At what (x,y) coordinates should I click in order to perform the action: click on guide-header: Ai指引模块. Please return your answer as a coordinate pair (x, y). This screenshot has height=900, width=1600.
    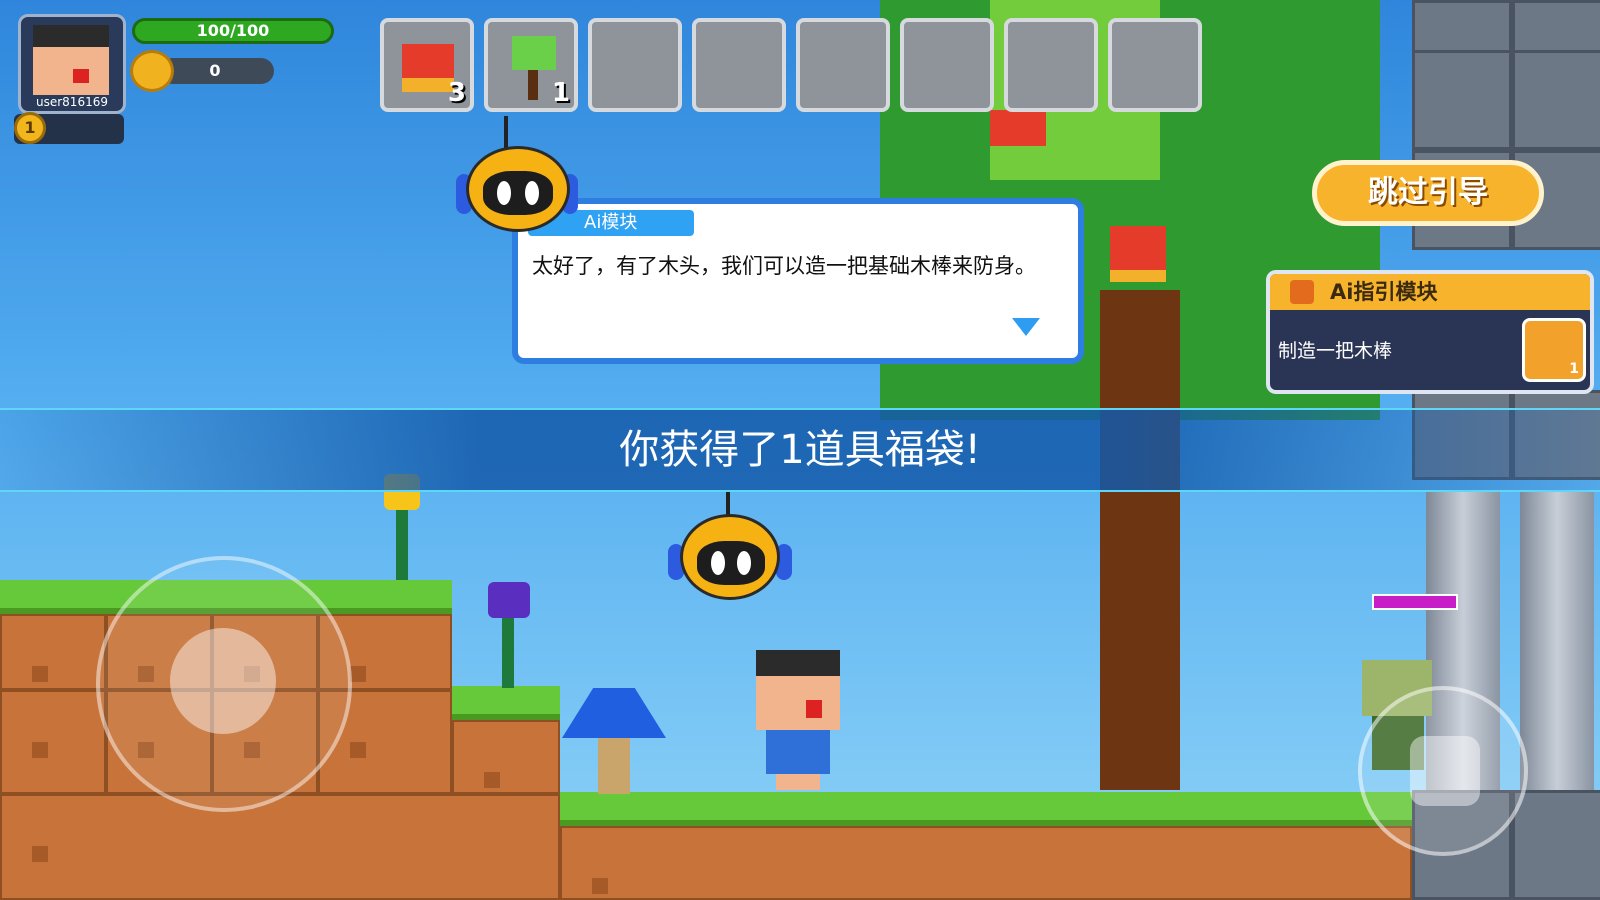
    Looking at the image, I should click on (1430, 292).